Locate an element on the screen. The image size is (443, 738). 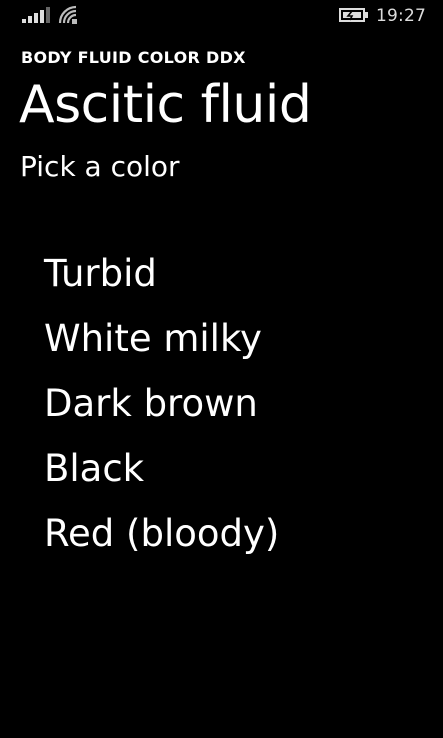
color-option-black: Black is located at coordinates (161, 473).